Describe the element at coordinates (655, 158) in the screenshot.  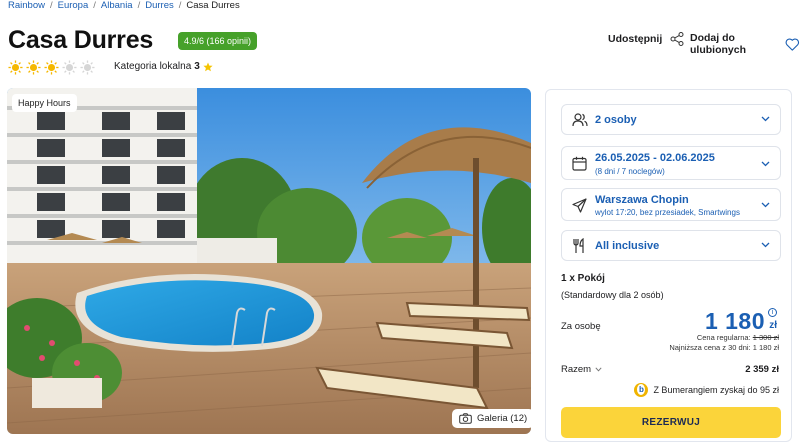
I see `dates-value: 26.05.2025 - 02.06.2025` at that location.